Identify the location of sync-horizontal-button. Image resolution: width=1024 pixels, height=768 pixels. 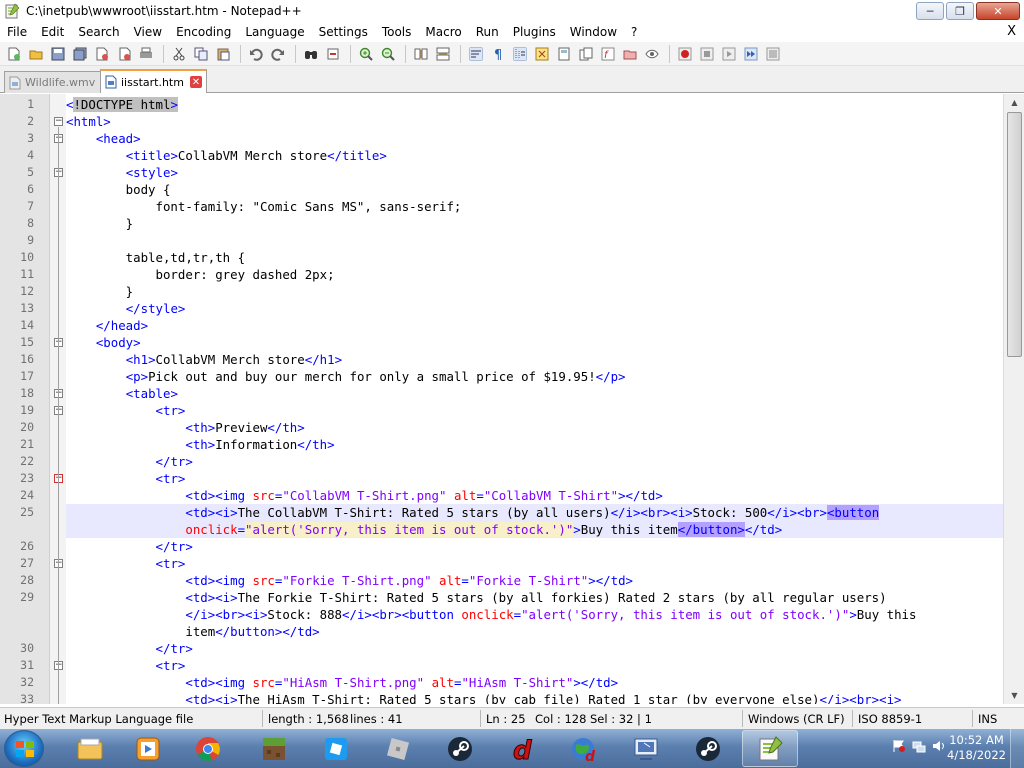
(443, 54).